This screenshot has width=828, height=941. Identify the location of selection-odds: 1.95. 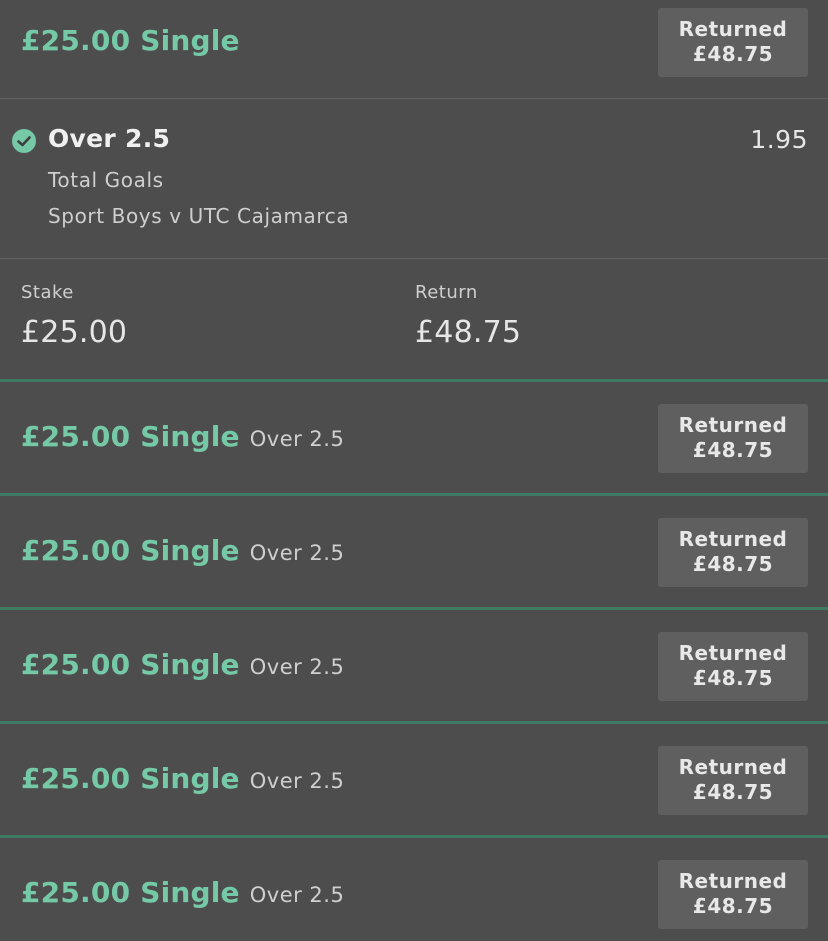
(779, 139).